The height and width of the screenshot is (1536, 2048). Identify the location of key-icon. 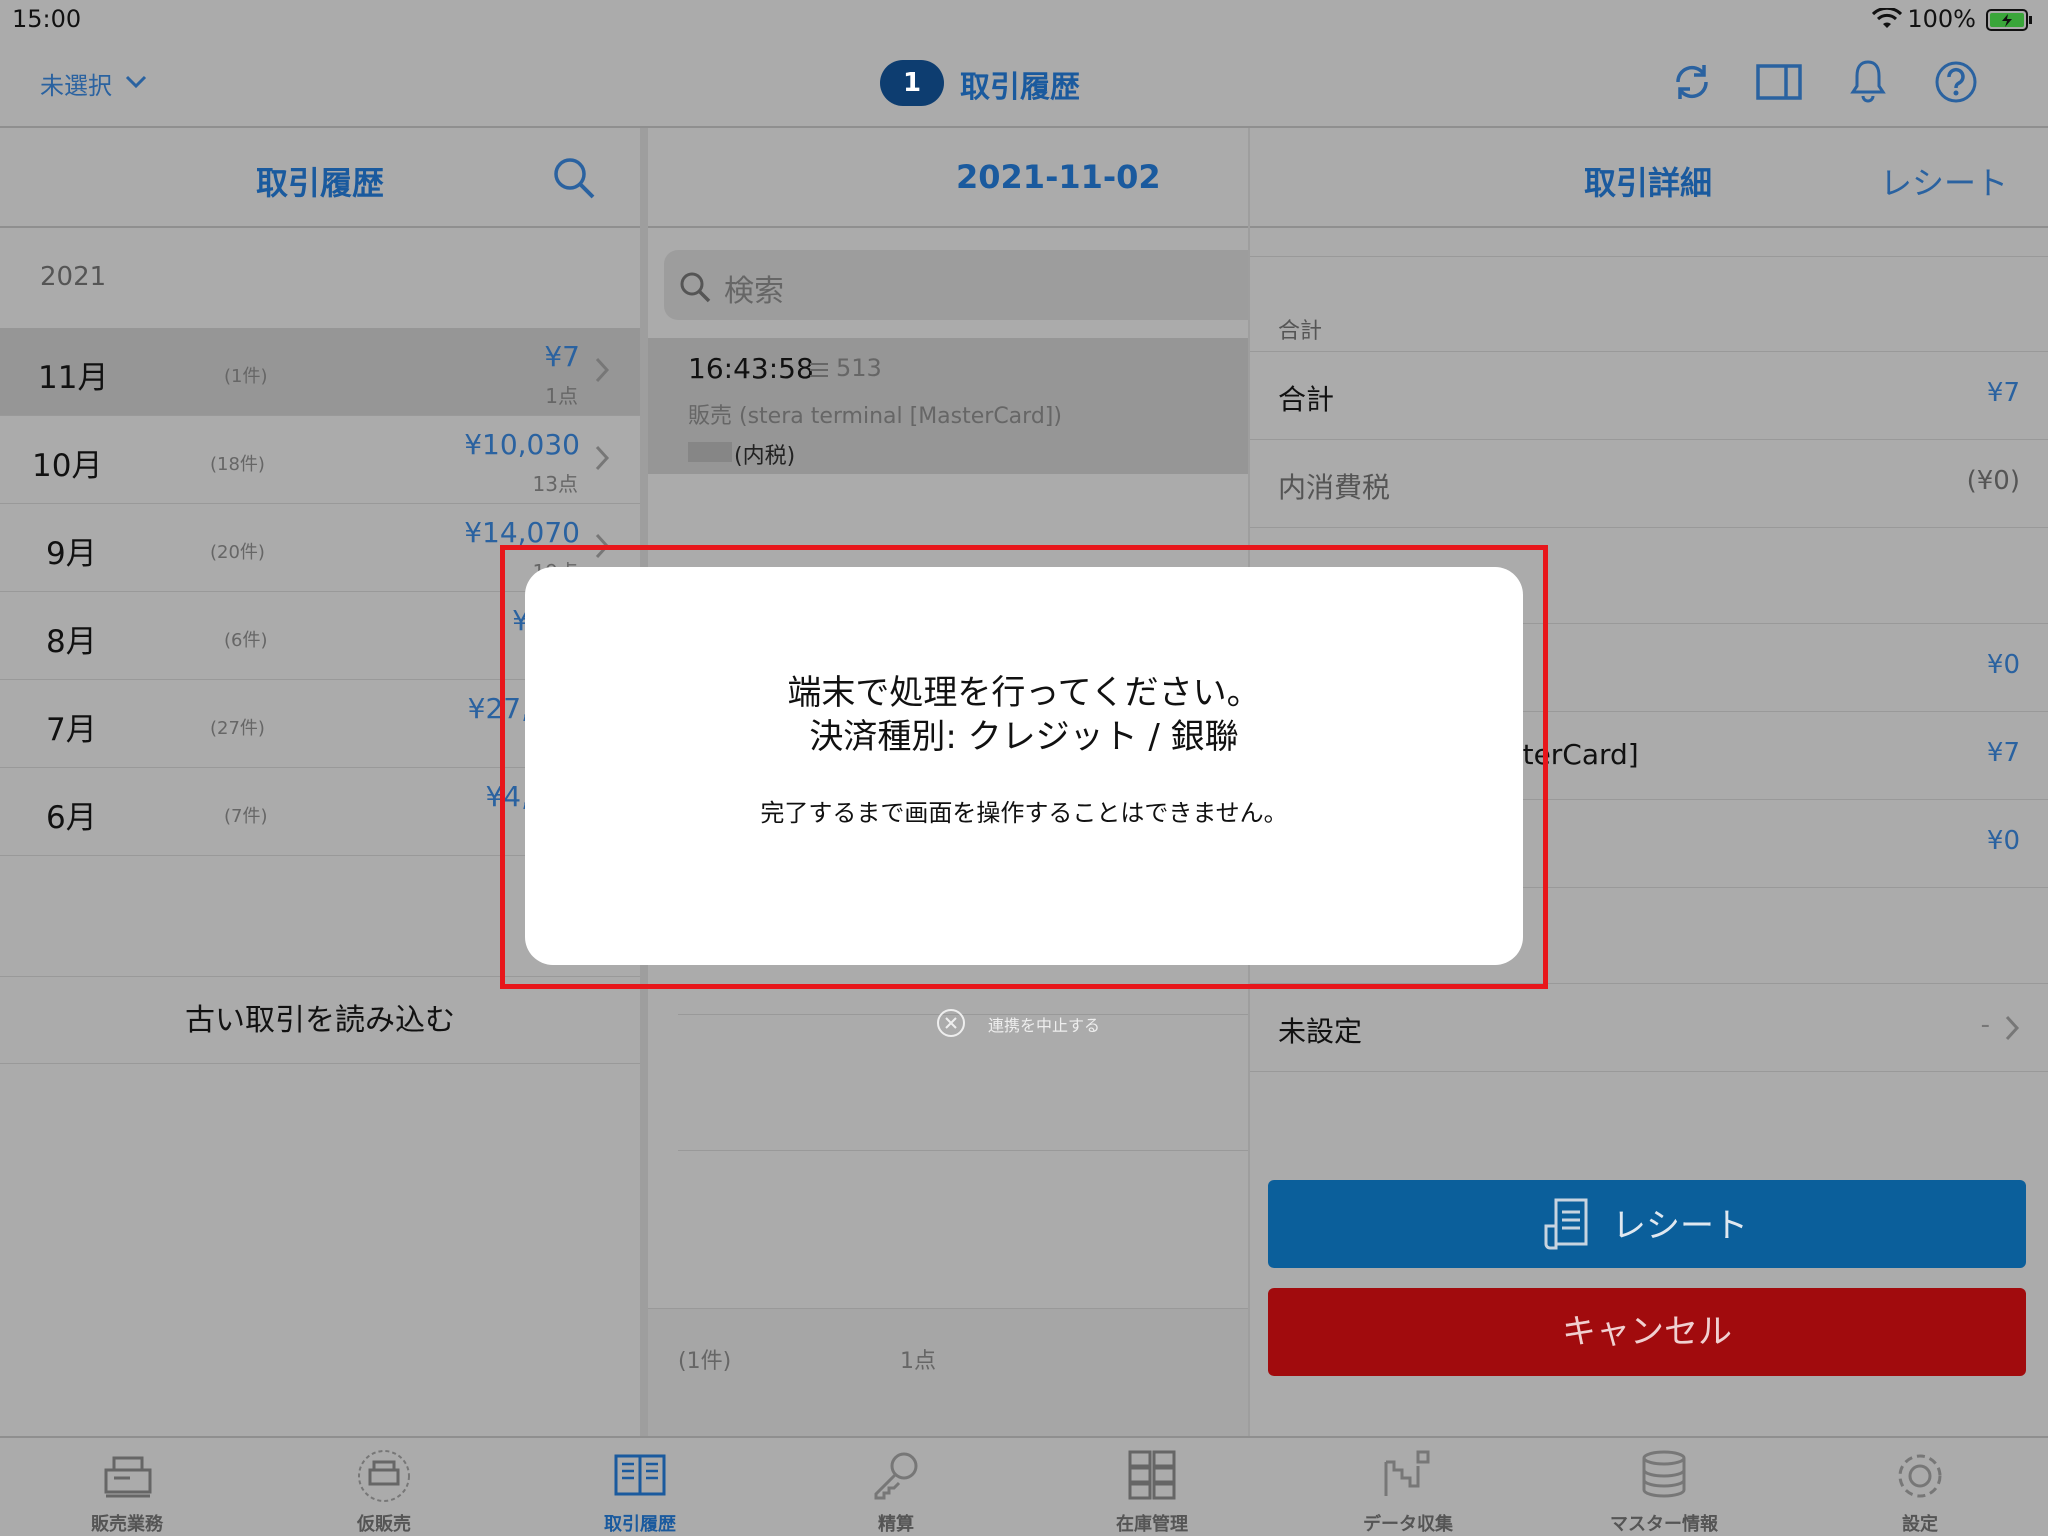
(896, 1476).